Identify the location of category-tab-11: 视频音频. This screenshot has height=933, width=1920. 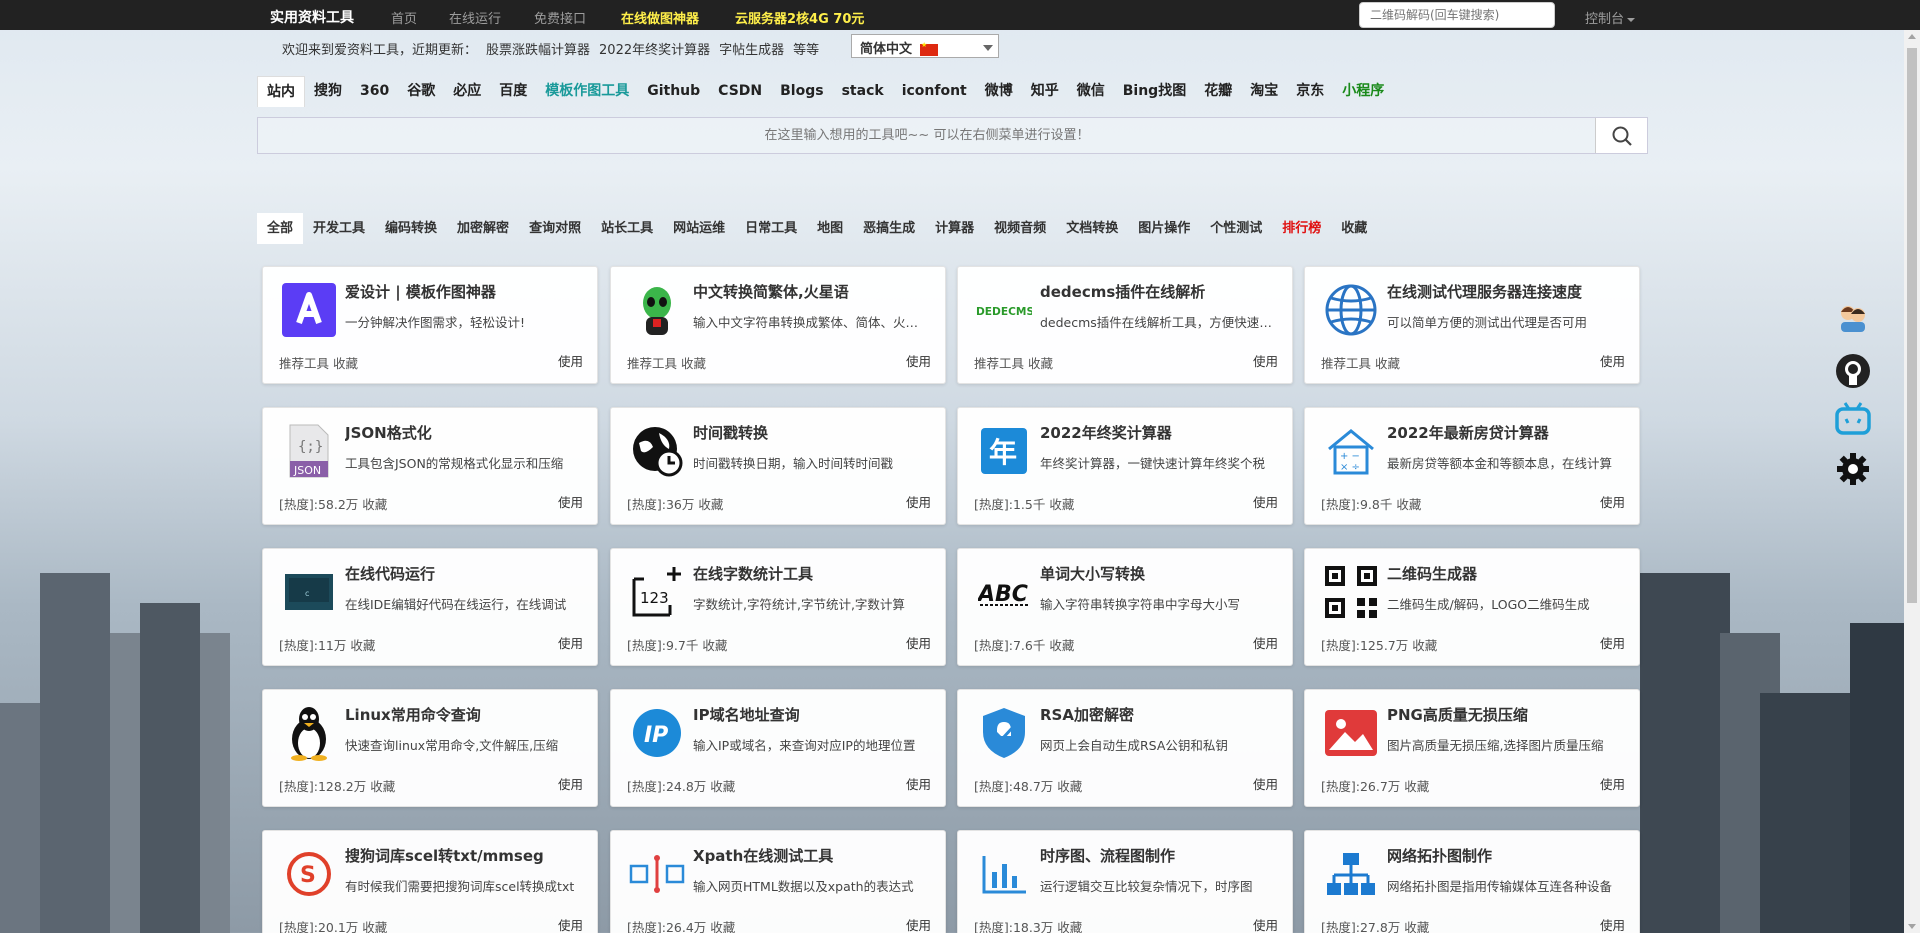
(1020, 228).